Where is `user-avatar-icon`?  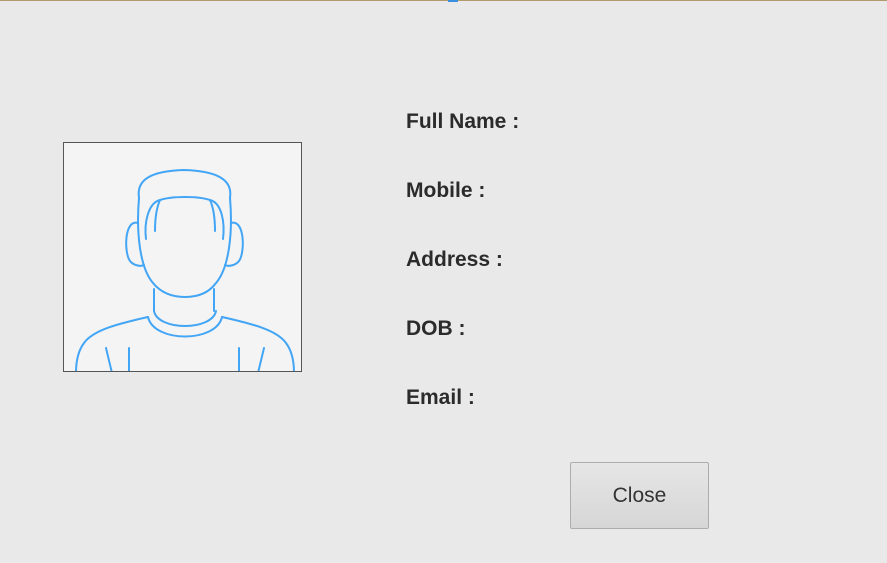 user-avatar-icon is located at coordinates (185, 270).